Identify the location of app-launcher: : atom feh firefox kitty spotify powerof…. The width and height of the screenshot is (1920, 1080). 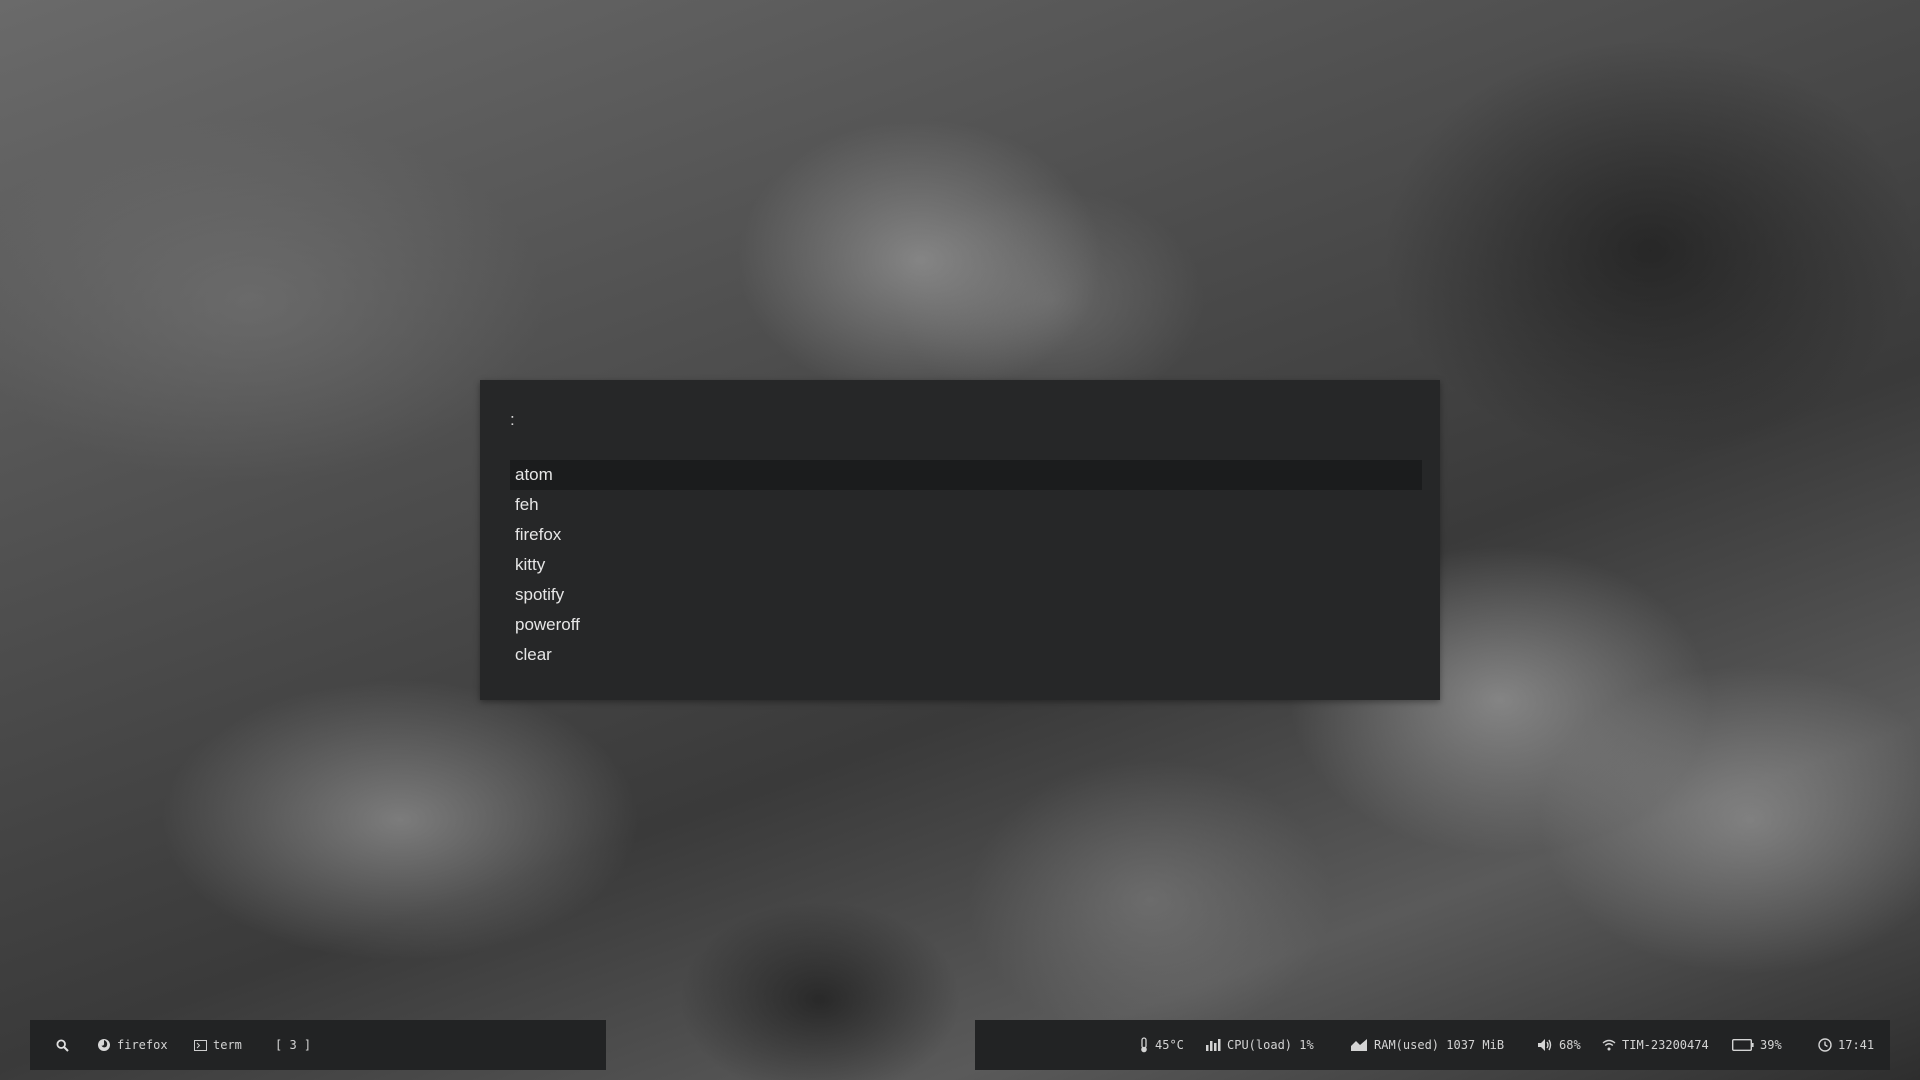
(960, 540).